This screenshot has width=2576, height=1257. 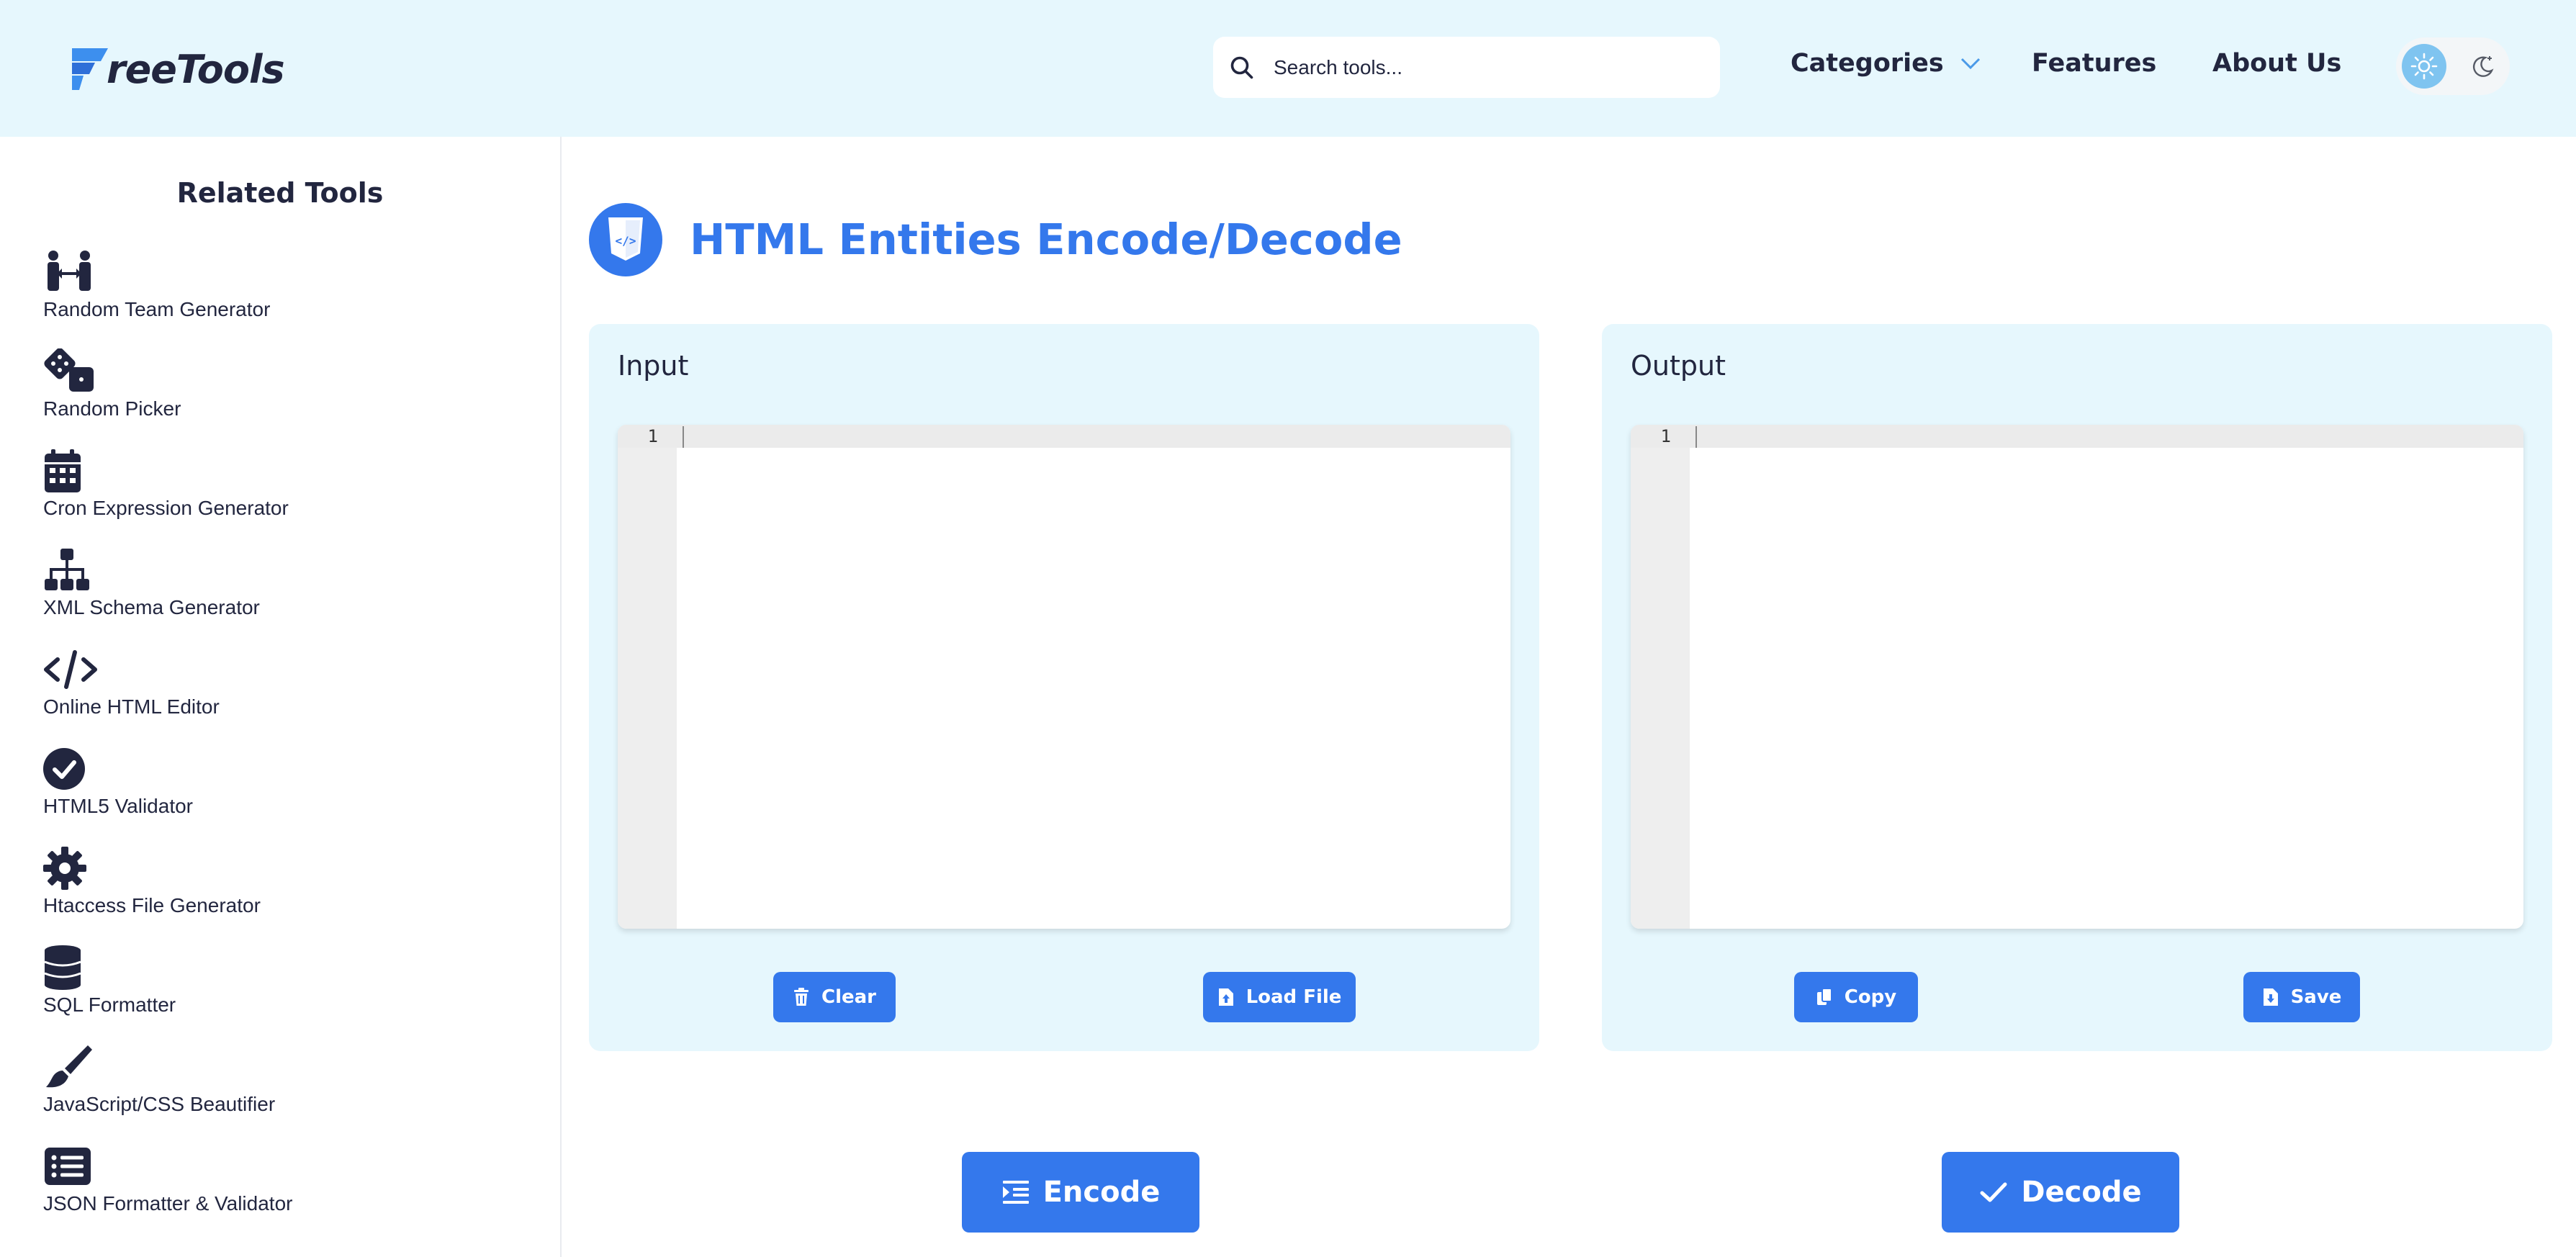 I want to click on sidebar-item-sql-formatter: SQL Formatter, so click(x=109, y=981).